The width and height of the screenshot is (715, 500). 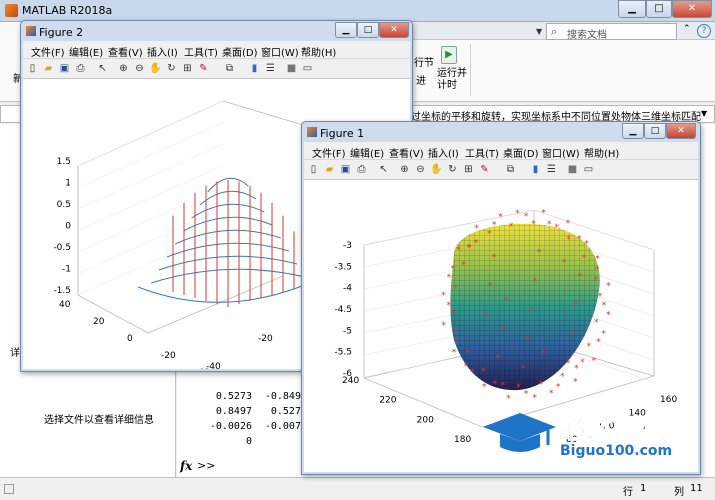 What do you see at coordinates (704, 113) in the screenshot?
I see `path-dropdown-icon: ▼` at bounding box center [704, 113].